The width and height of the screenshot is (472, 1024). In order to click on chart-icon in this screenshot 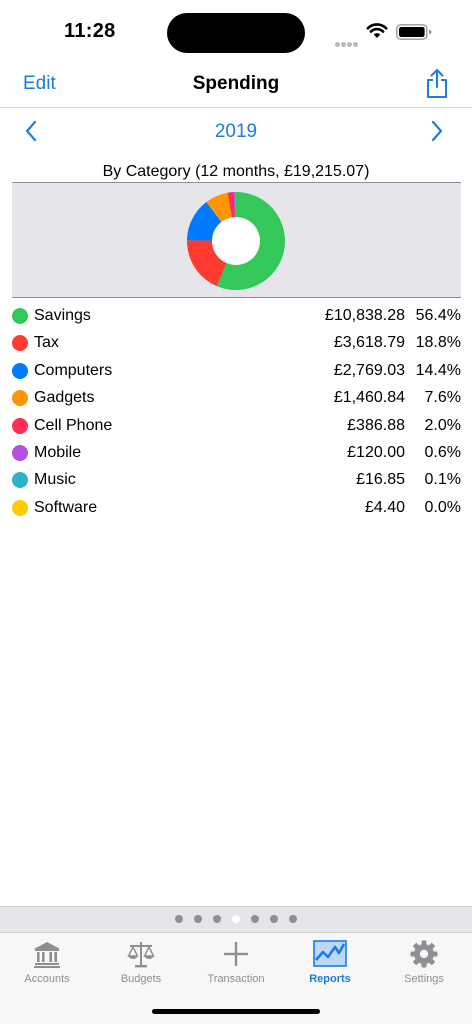, I will do `click(330, 953)`.